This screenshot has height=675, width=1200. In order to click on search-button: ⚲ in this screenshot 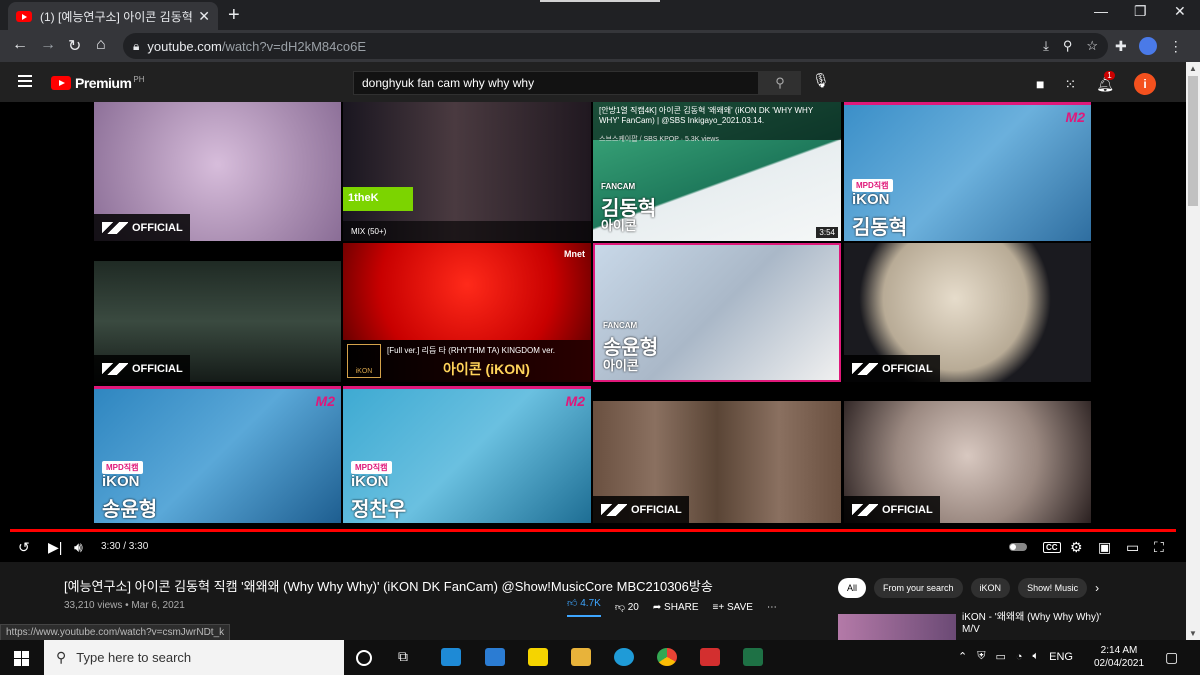, I will do `click(780, 83)`.